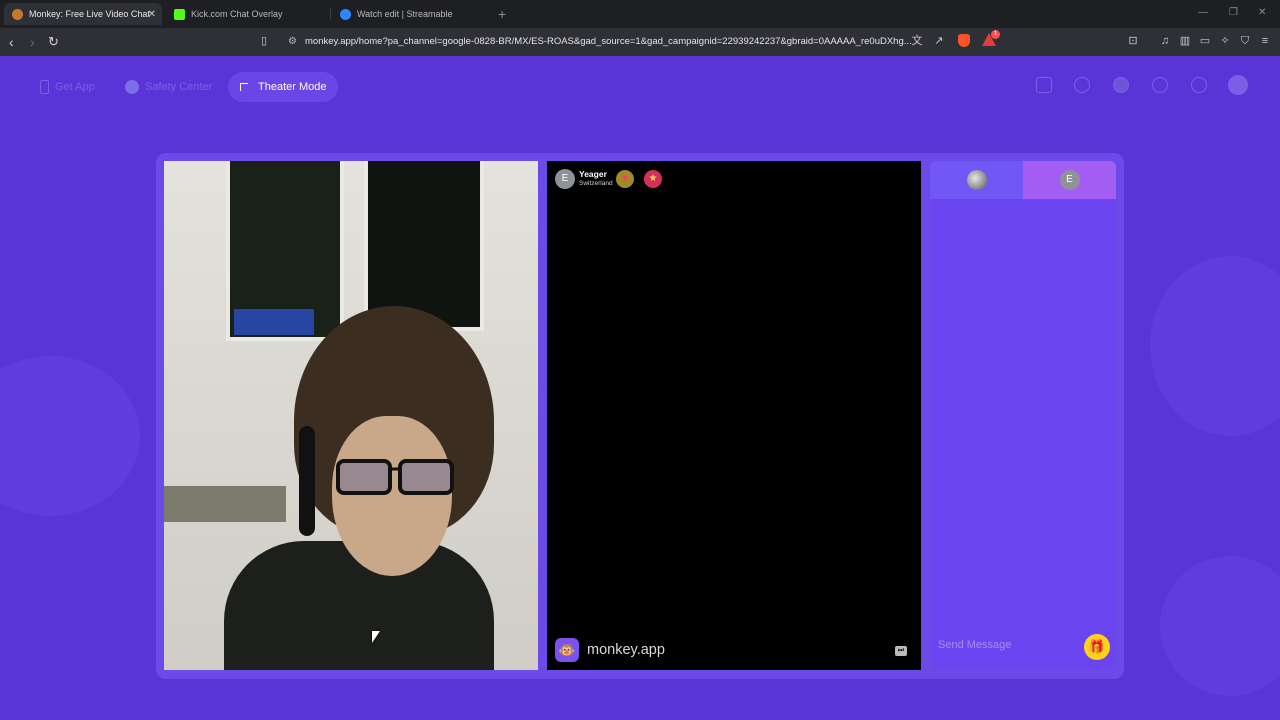 This screenshot has width=1280, height=720. I want to click on theater-mode-button: Theater Mode, so click(283, 87).